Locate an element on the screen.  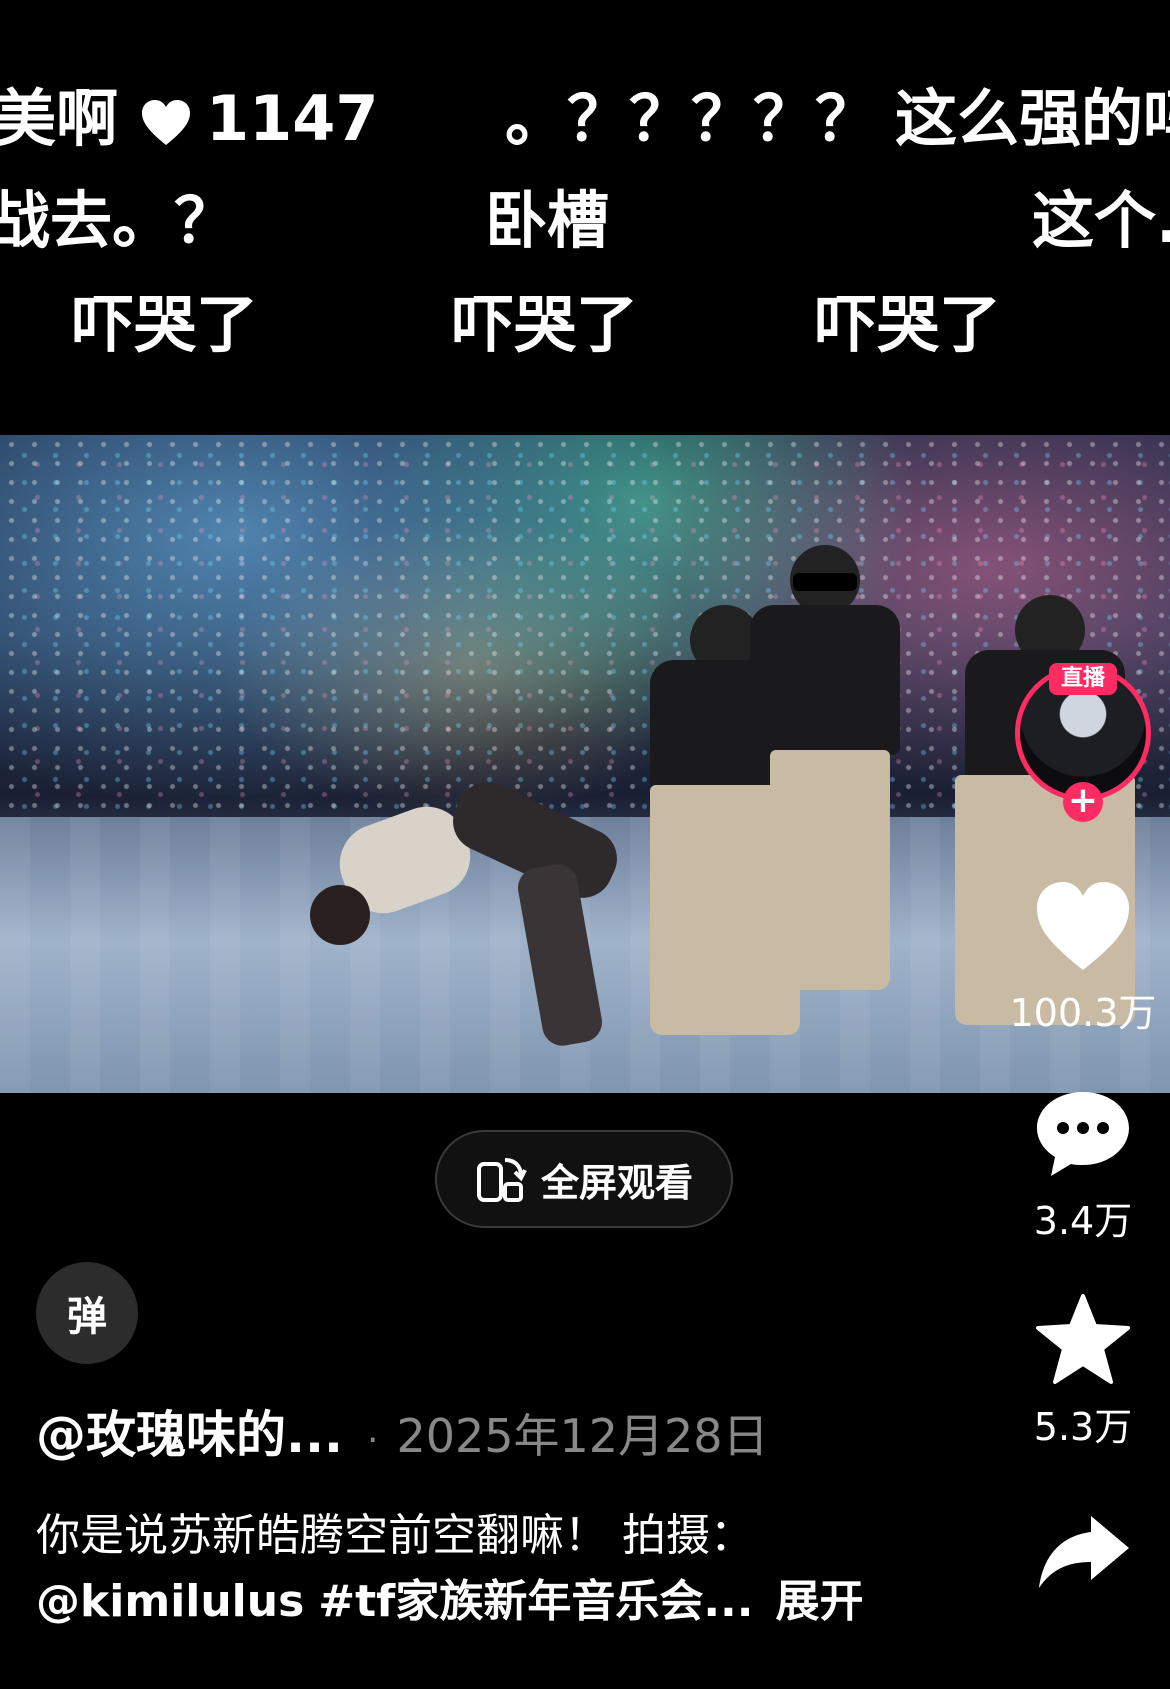
fullscreen-button: 全屏观看 is located at coordinates (584, 1179).